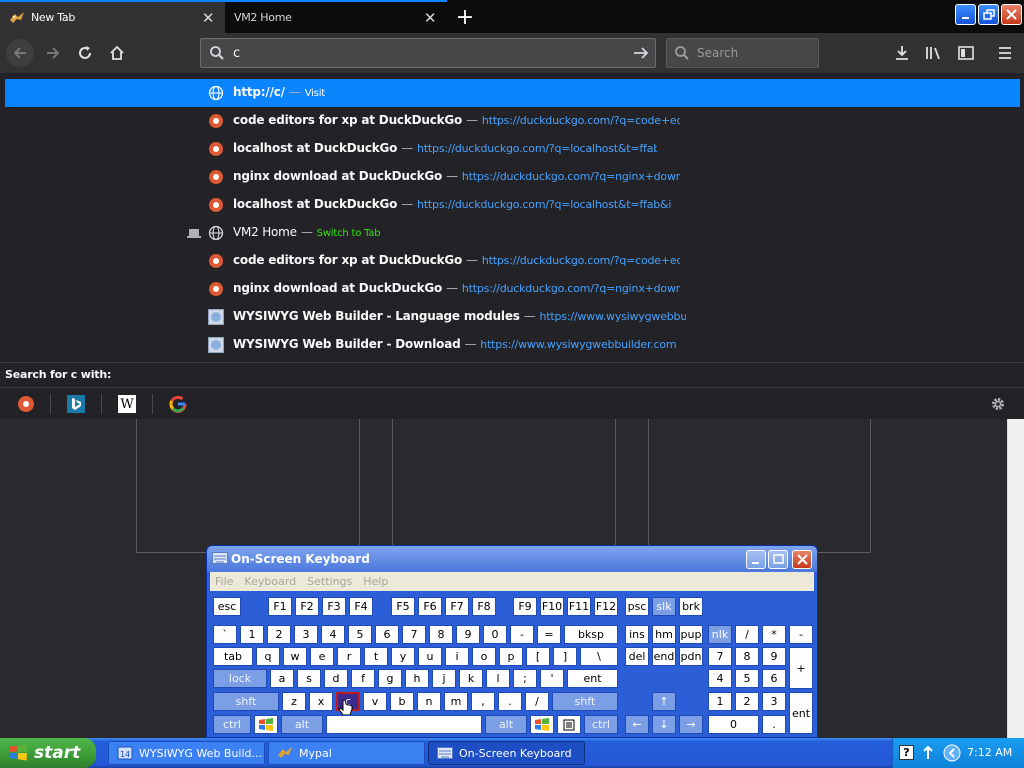 Image resolution: width=1024 pixels, height=768 pixels. What do you see at coordinates (390, 678) in the screenshot?
I see `key-g: g` at bounding box center [390, 678].